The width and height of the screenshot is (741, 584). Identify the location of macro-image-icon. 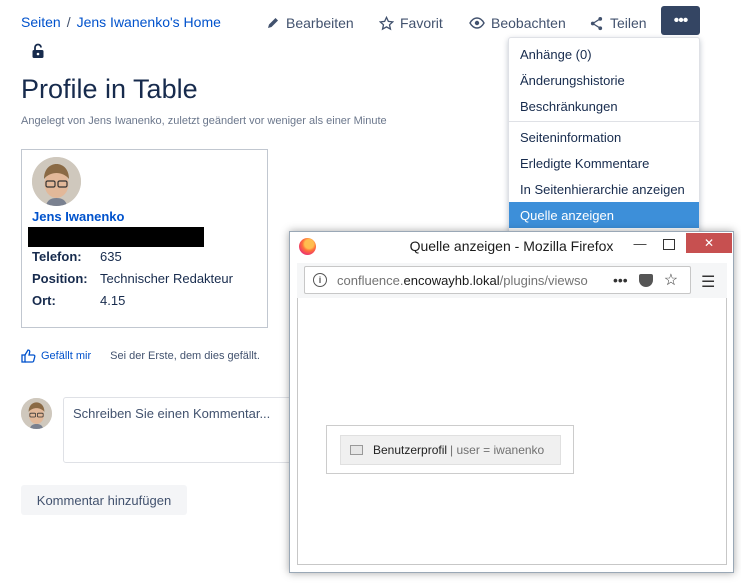
(356, 450).